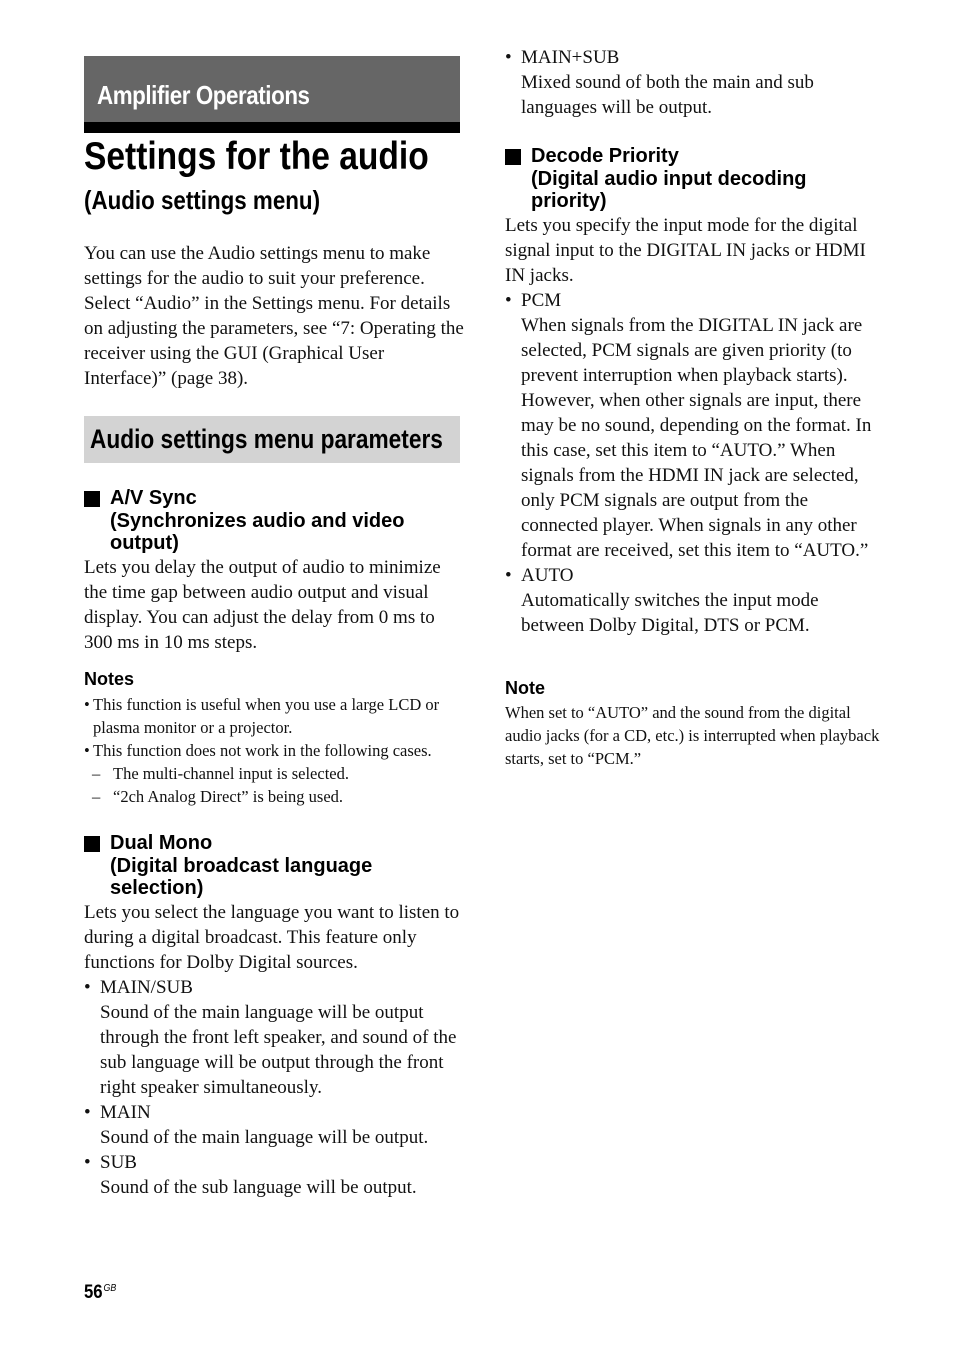 This screenshot has height=1352, width=954. Describe the element at coordinates (109, 679) in the screenshot. I see `av-sync-notes-heading: Notes` at that location.